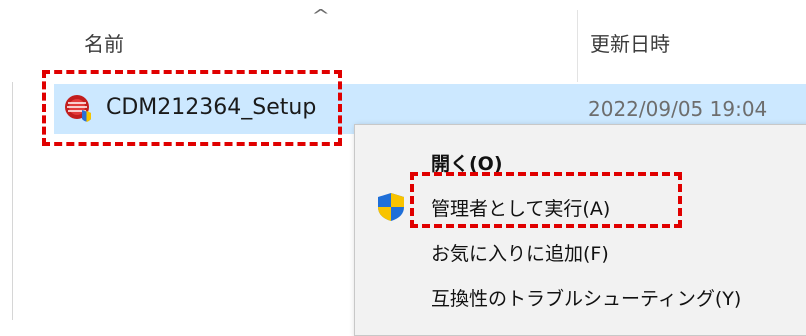 Image resolution: width=806 pixels, height=336 pixels. Describe the element at coordinates (630, 44) in the screenshot. I see `column-header-date-label: 更新日時` at that location.